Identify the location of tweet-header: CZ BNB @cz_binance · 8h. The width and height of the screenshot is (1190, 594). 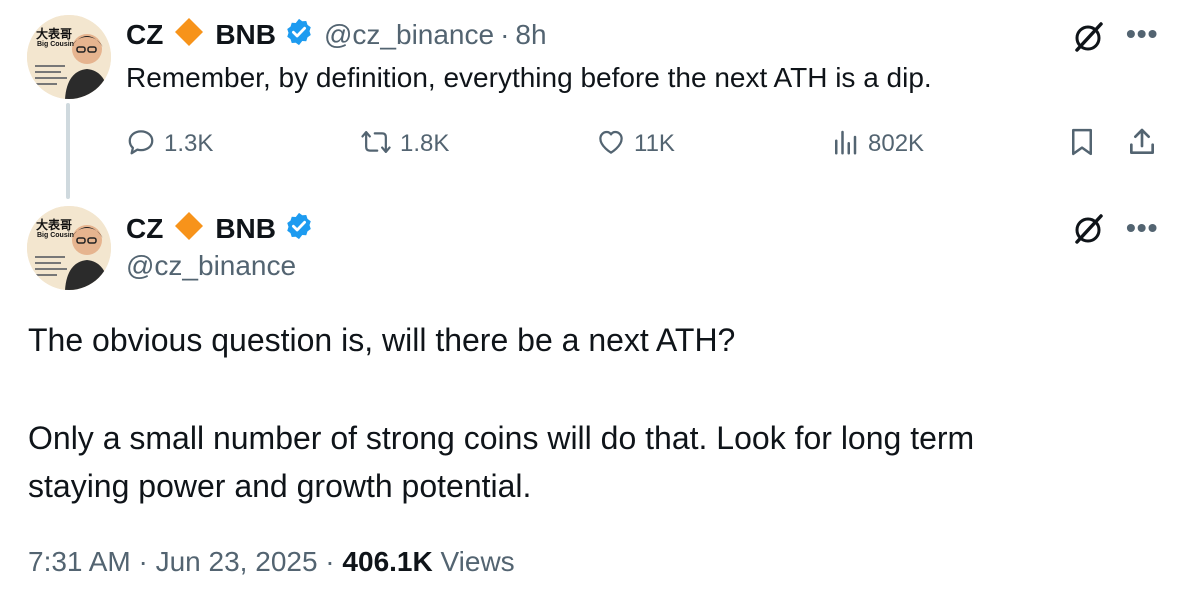
(336, 34).